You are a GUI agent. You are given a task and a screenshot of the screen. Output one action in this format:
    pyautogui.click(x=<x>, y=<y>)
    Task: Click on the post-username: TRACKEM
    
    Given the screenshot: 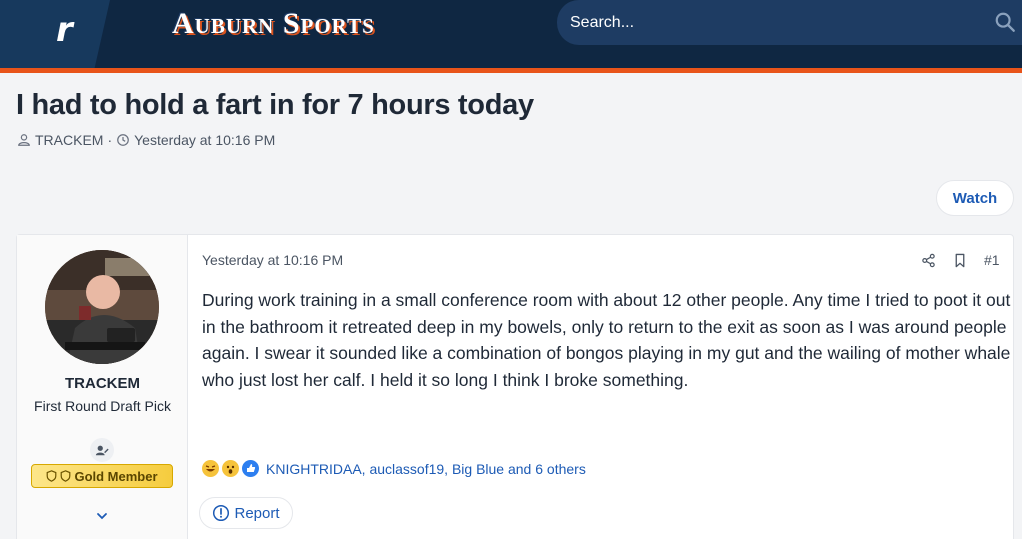 What is the action you would take?
    pyautogui.click(x=102, y=384)
    